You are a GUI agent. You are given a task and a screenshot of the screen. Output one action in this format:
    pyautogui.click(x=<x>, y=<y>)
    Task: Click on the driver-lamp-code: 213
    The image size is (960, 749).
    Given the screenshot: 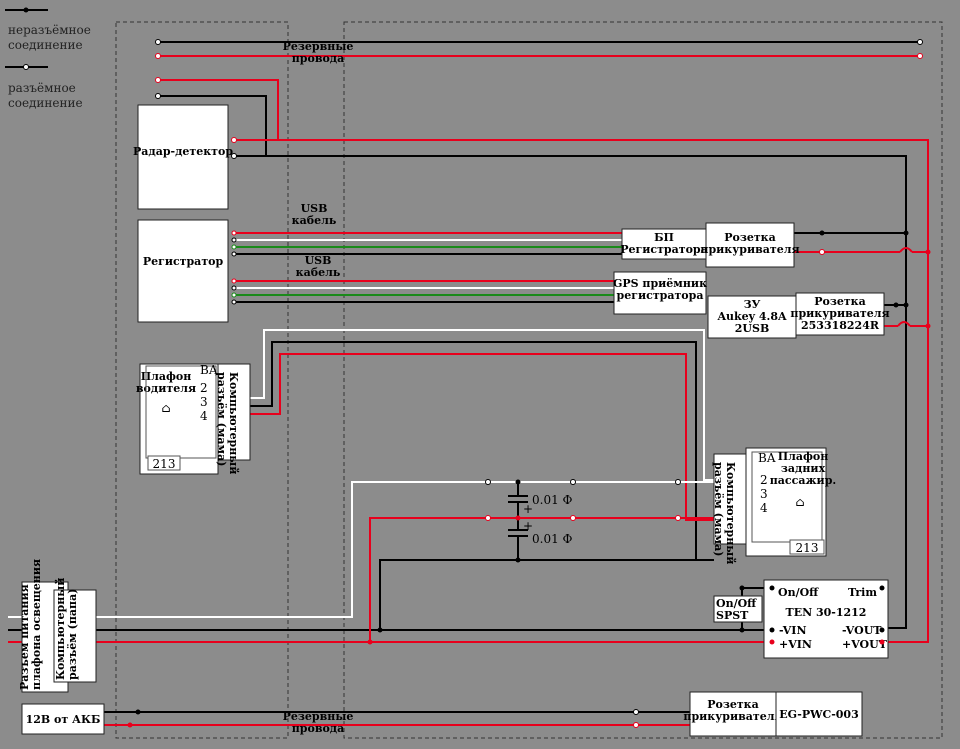 What is the action you would take?
    pyautogui.click(x=164, y=464)
    